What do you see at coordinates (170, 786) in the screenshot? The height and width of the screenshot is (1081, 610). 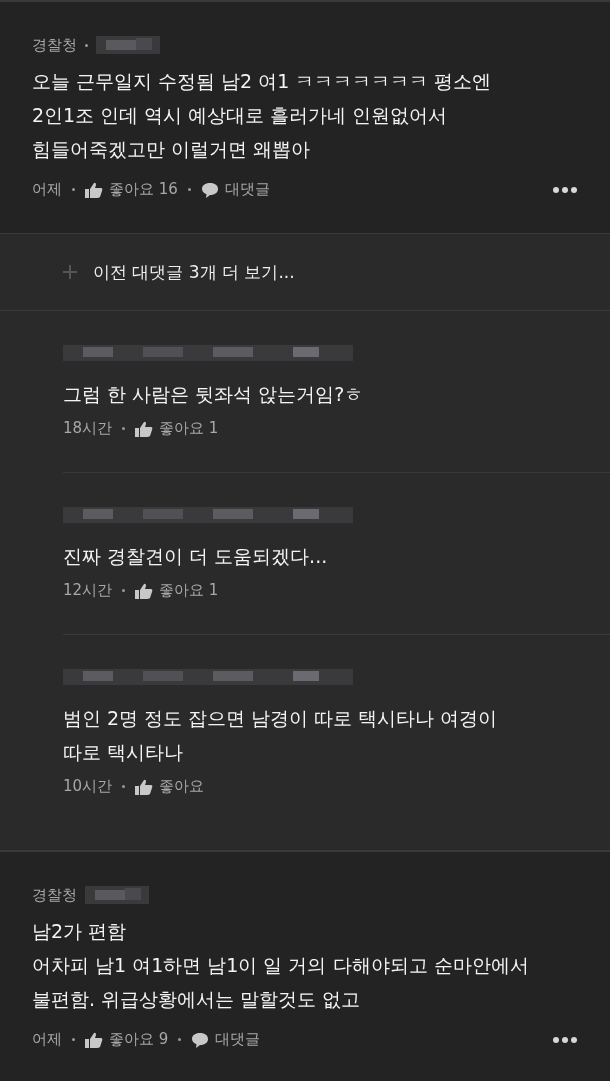 I see `like-button: 좋아요` at bounding box center [170, 786].